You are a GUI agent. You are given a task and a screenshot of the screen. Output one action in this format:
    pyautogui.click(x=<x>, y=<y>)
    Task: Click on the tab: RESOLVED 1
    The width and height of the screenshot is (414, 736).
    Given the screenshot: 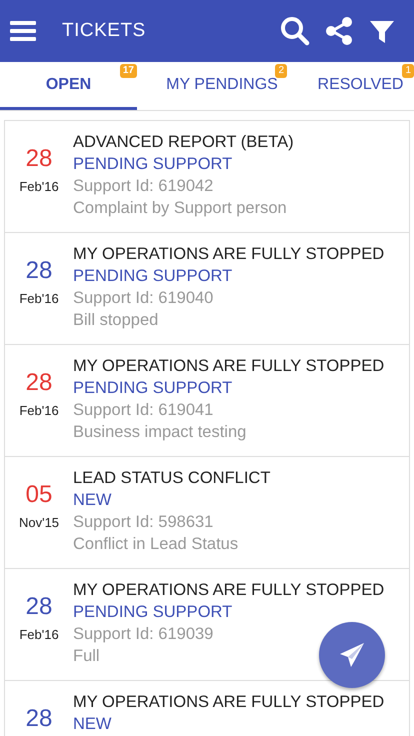 What is the action you would take?
    pyautogui.click(x=360, y=86)
    